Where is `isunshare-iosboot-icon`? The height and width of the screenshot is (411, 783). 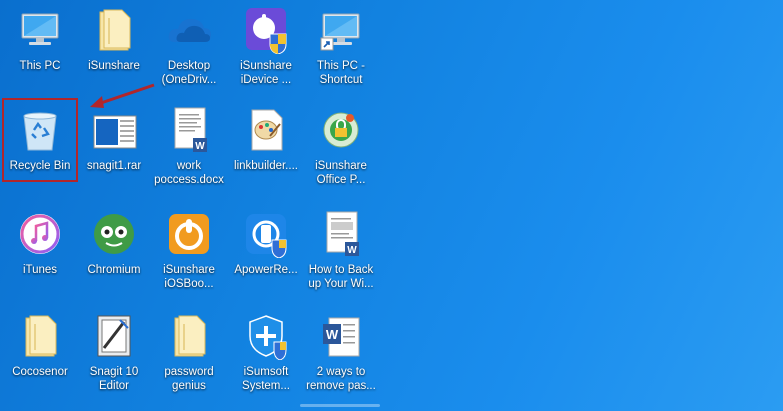
isunshare-iosboot-icon is located at coordinates (189, 234).